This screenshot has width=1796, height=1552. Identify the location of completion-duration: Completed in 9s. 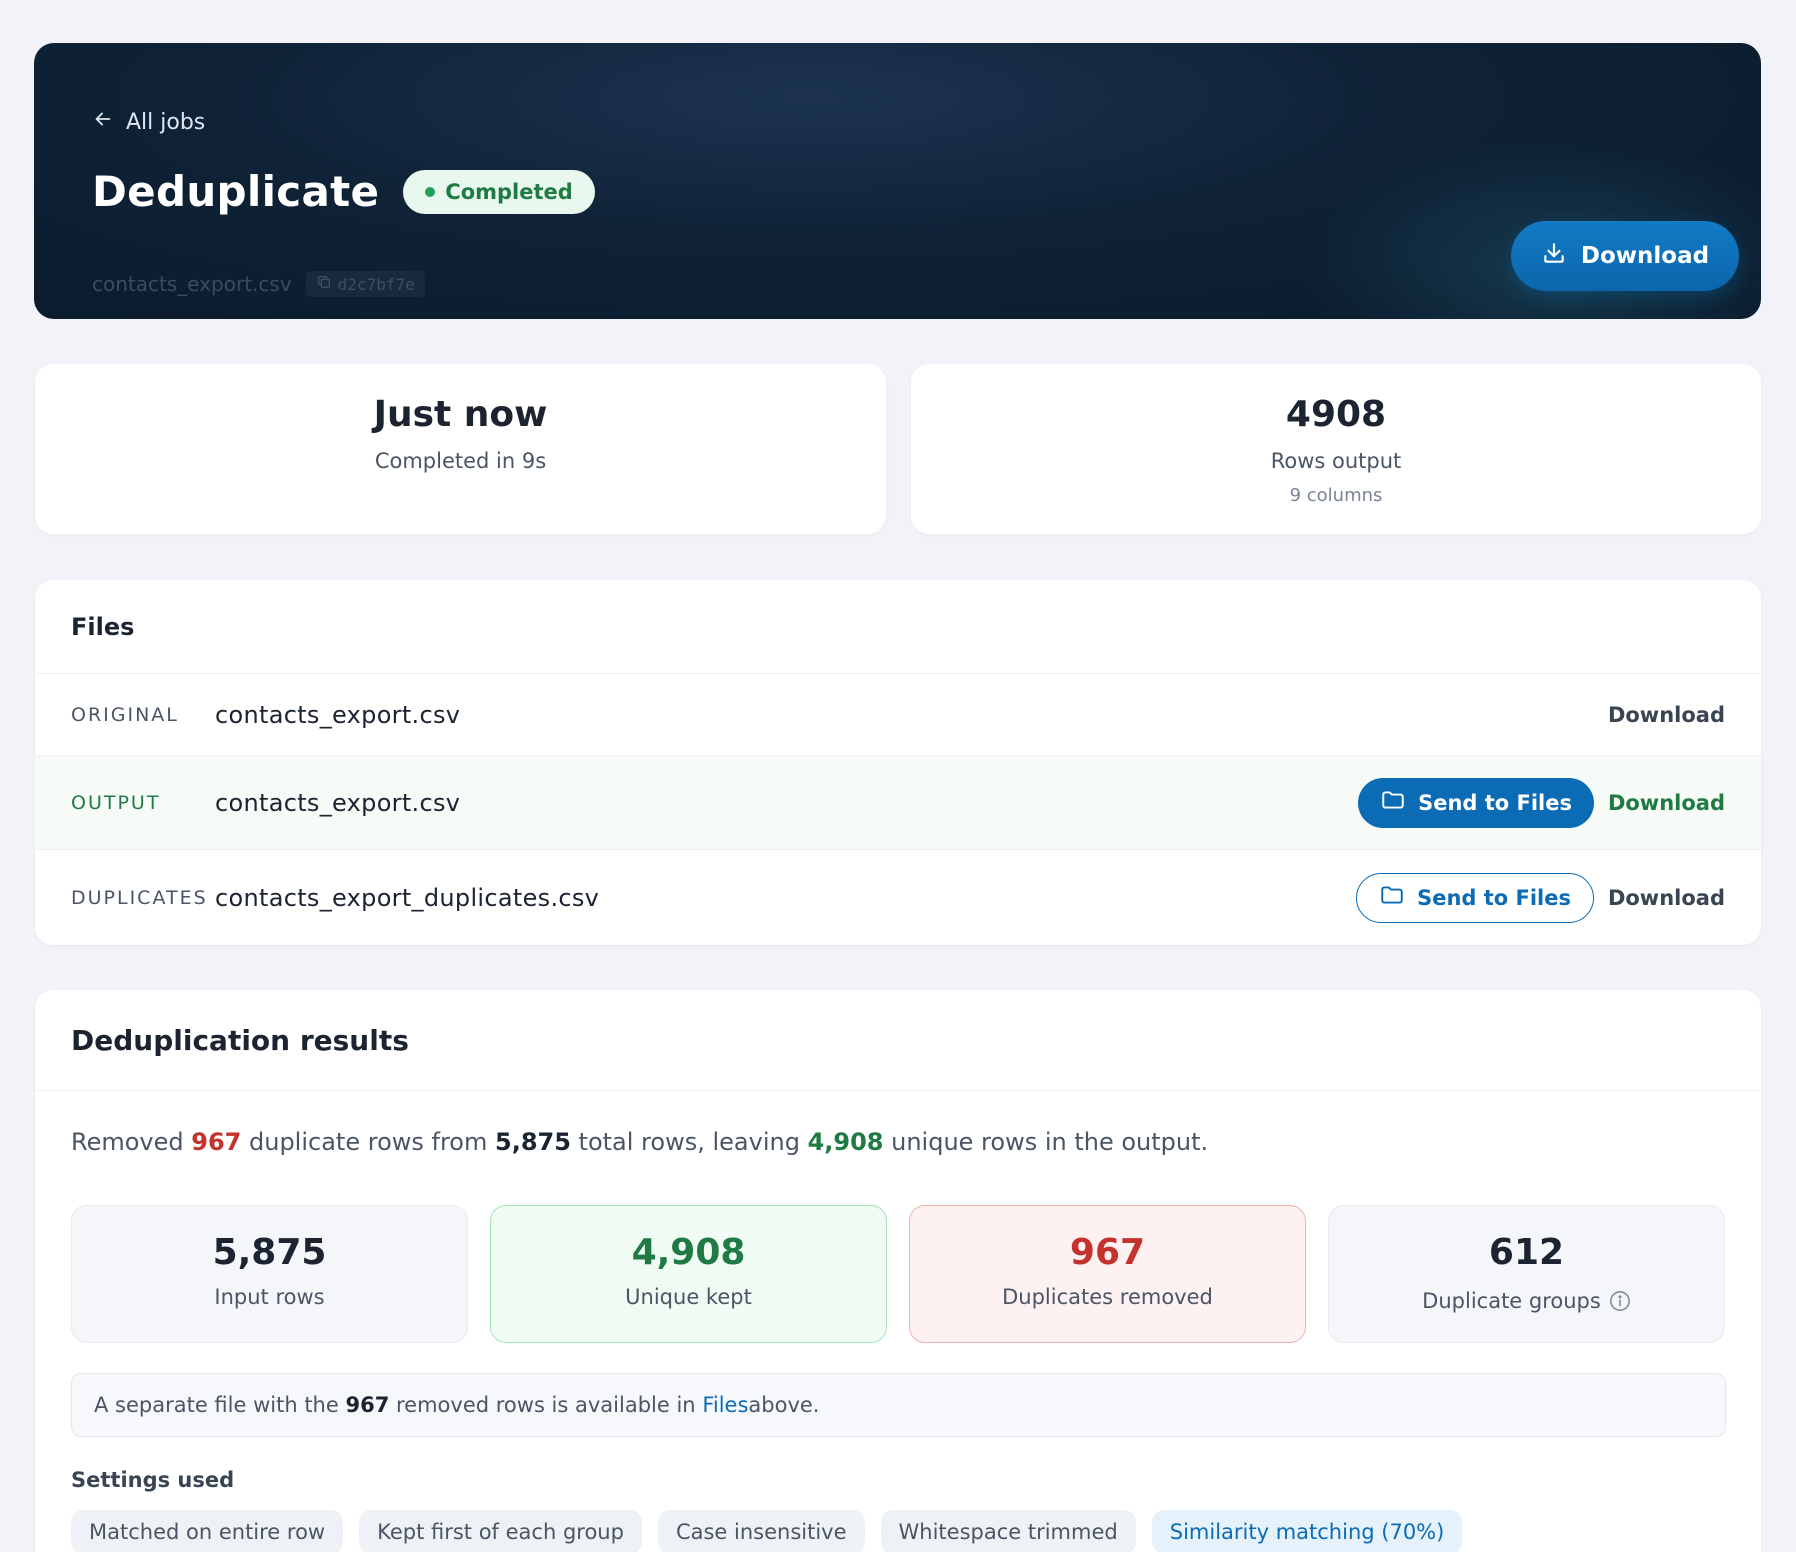
(460, 461).